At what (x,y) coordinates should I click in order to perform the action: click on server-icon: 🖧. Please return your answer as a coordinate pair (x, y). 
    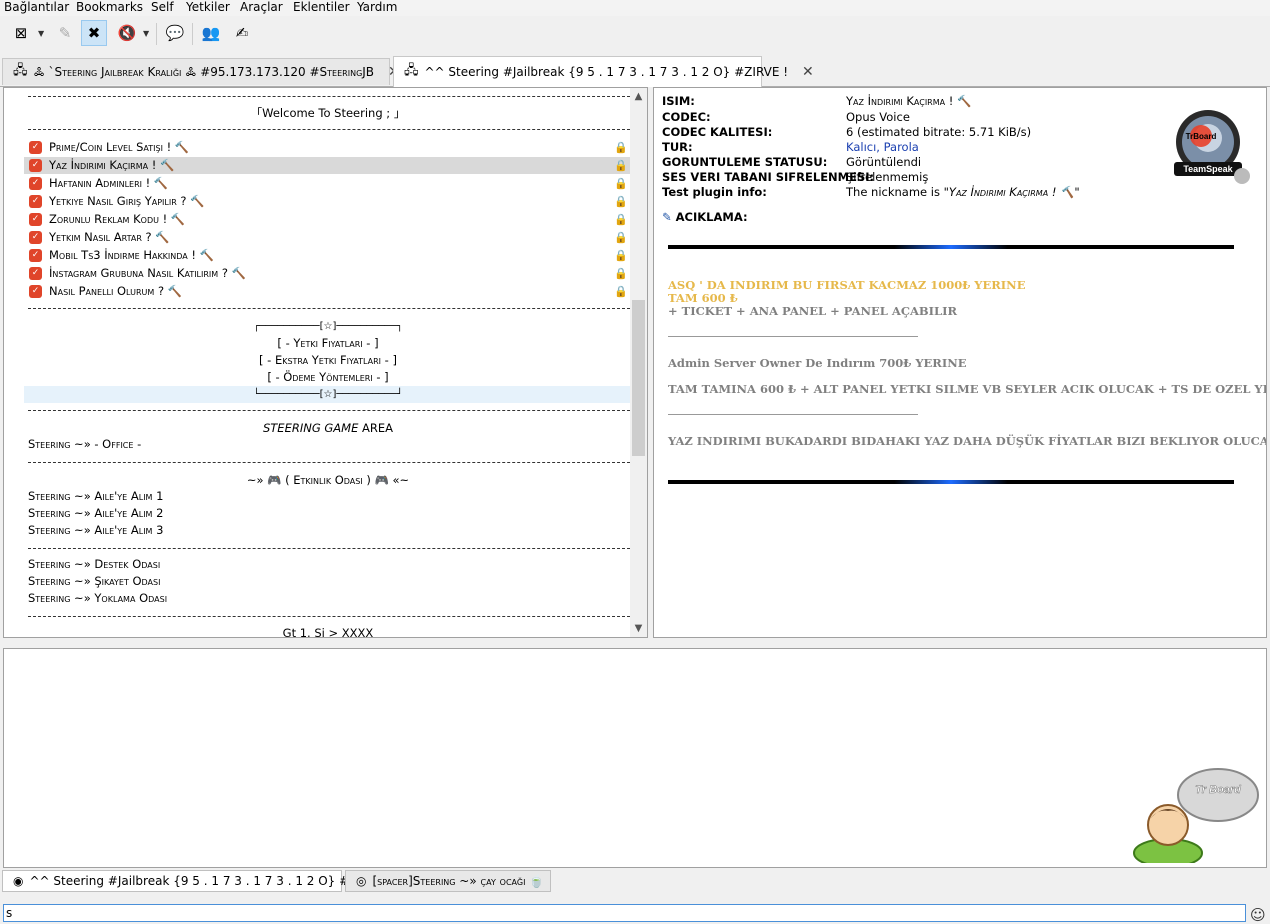
    Looking at the image, I should click on (20, 70).